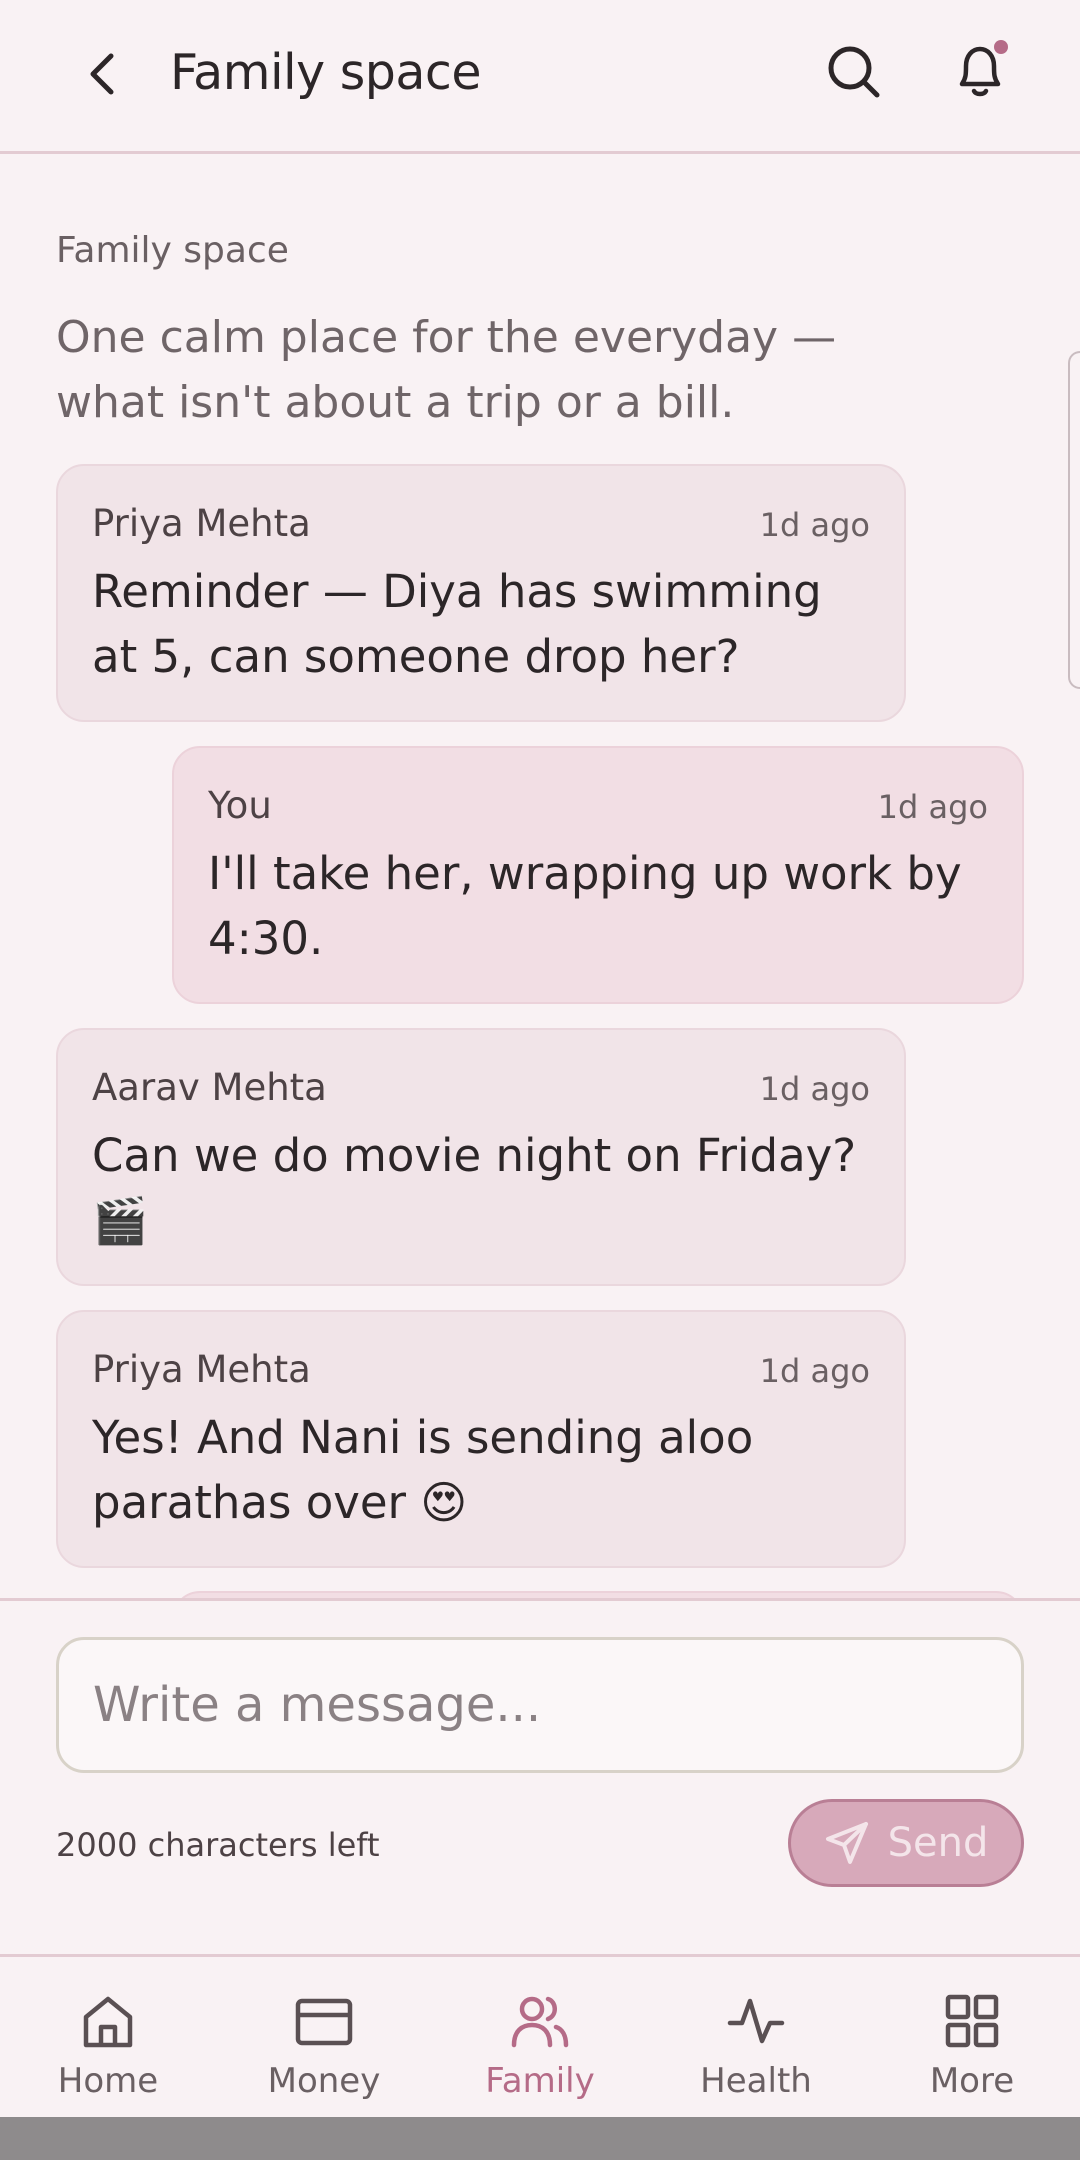 The image size is (1080, 2160). Describe the element at coordinates (540, 2081) in the screenshot. I see `nav-label: Family` at that location.